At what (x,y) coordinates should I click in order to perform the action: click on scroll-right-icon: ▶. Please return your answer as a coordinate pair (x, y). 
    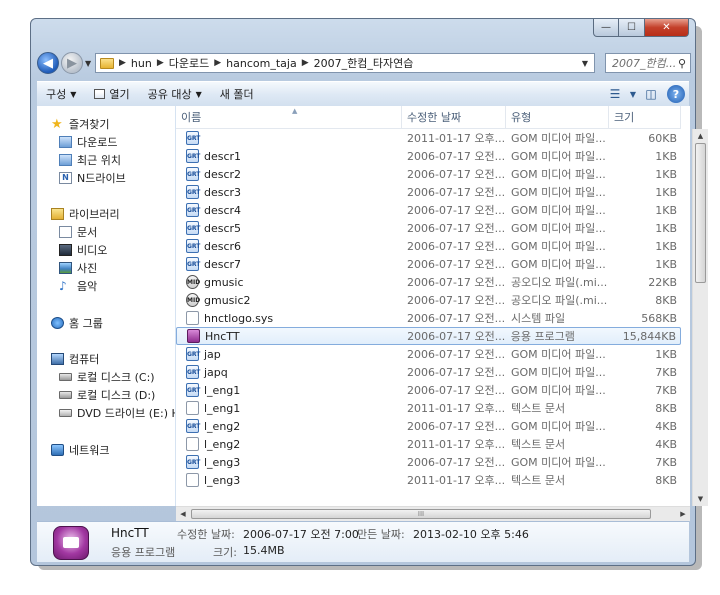
    Looking at the image, I should click on (683, 514).